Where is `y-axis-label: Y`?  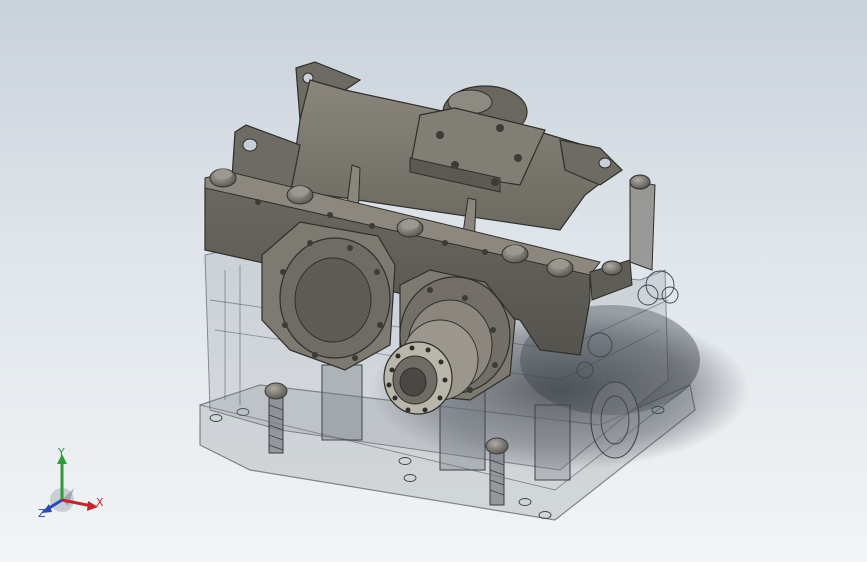 y-axis-label: Y is located at coordinates (61, 452).